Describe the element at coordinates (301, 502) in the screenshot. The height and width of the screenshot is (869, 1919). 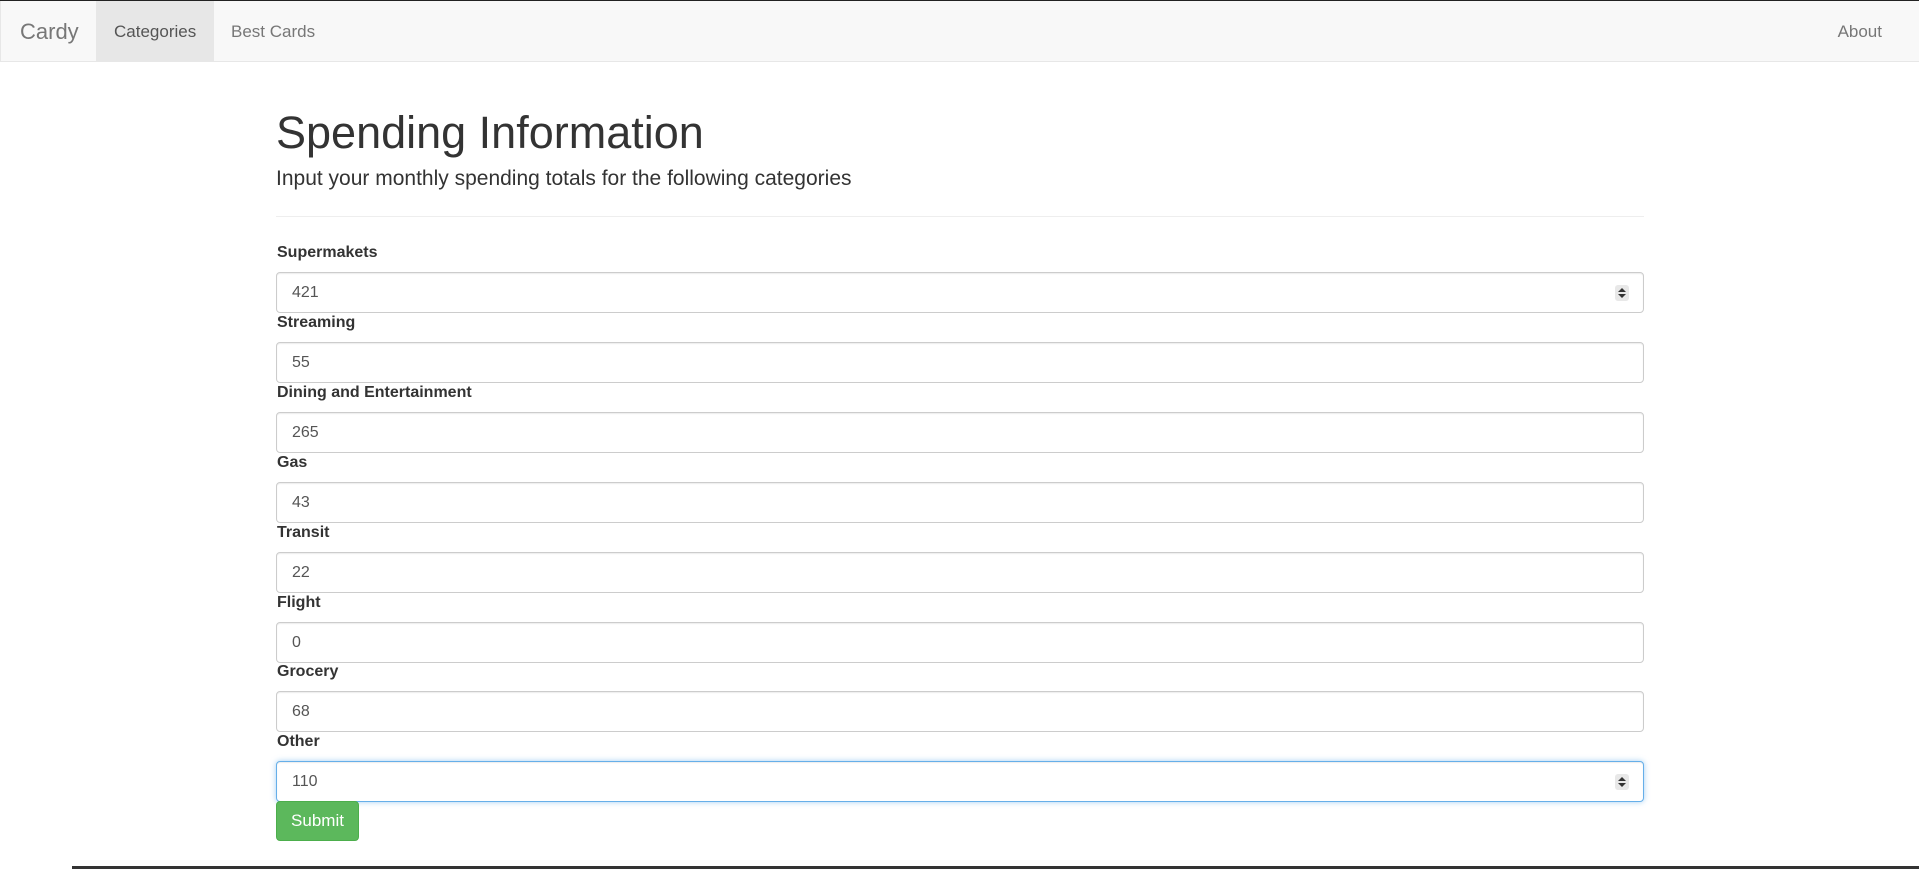
I see `gas-input-value: 43` at that location.